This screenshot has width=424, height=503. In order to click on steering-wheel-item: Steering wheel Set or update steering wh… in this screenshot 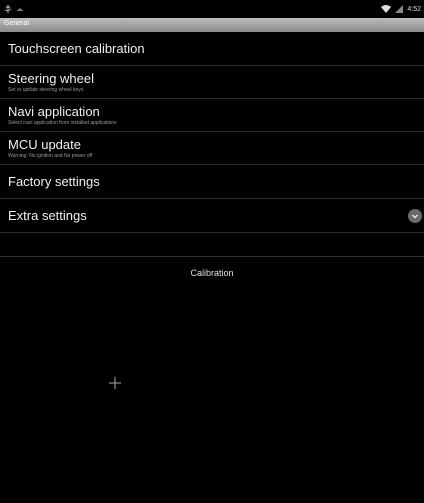, I will do `click(212, 82)`.